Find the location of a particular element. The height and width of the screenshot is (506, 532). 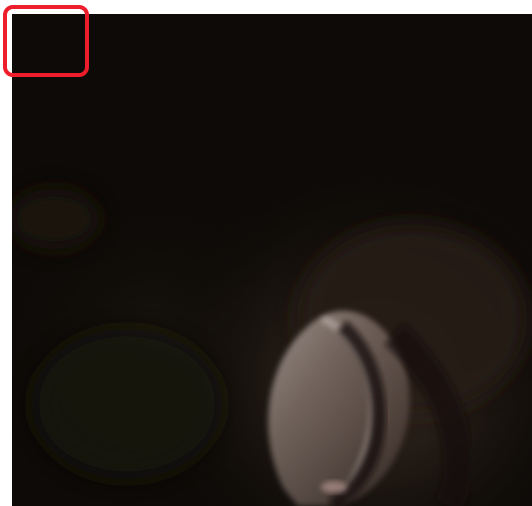

highlight-box is located at coordinates (46, 41).